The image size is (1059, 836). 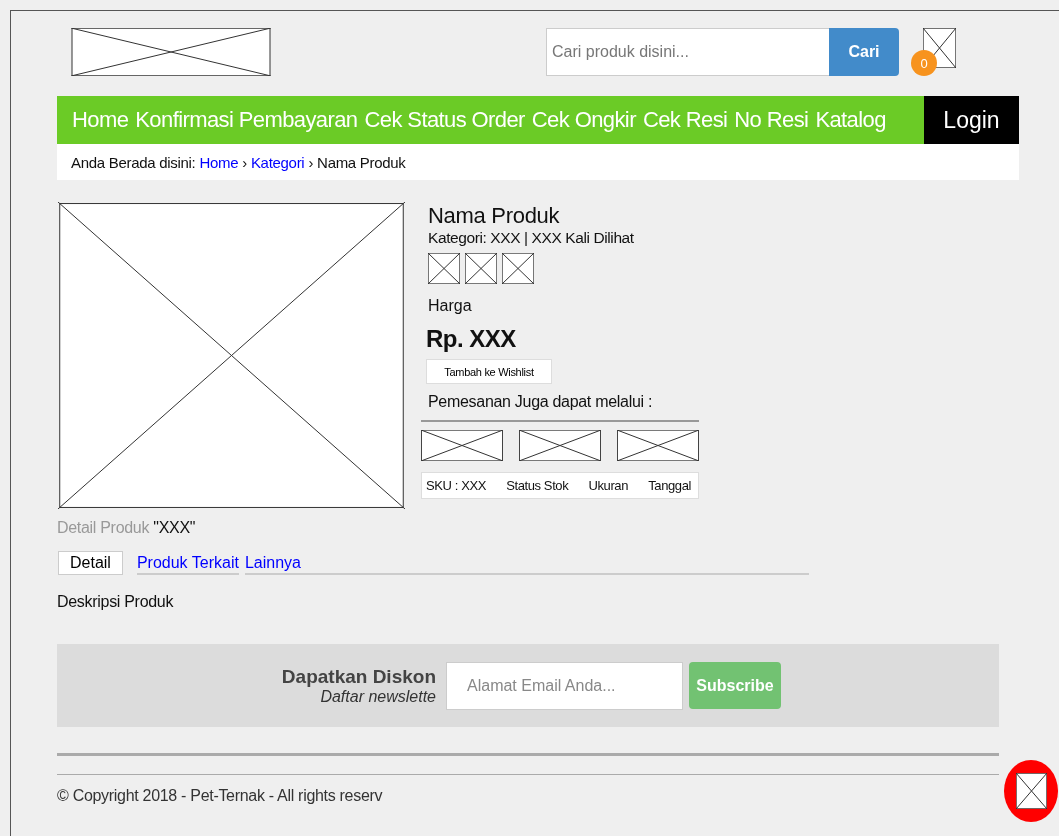 What do you see at coordinates (537, 485) in the screenshot?
I see `product-info: Status Stok` at bounding box center [537, 485].